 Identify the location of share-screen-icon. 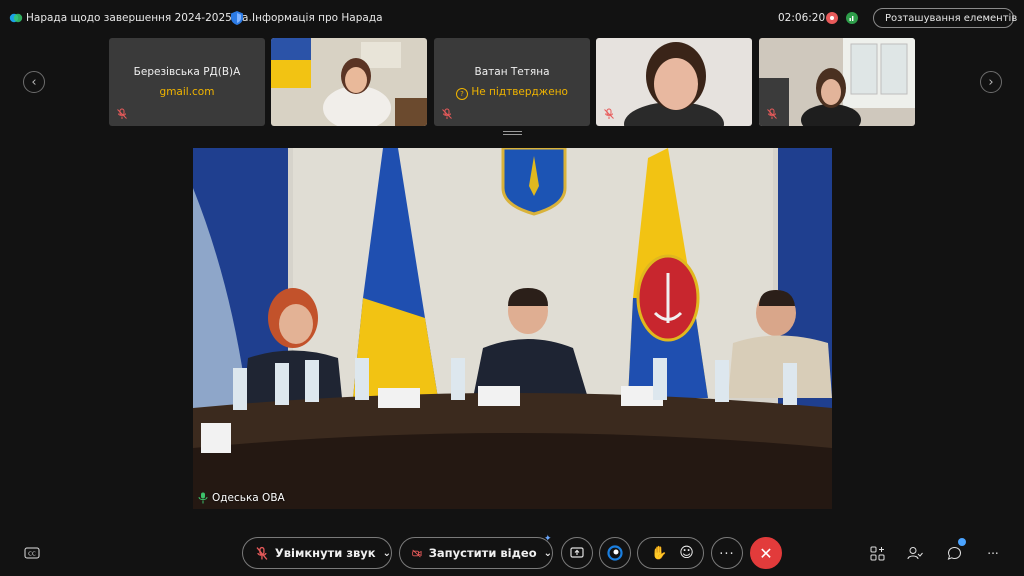
(577, 552).